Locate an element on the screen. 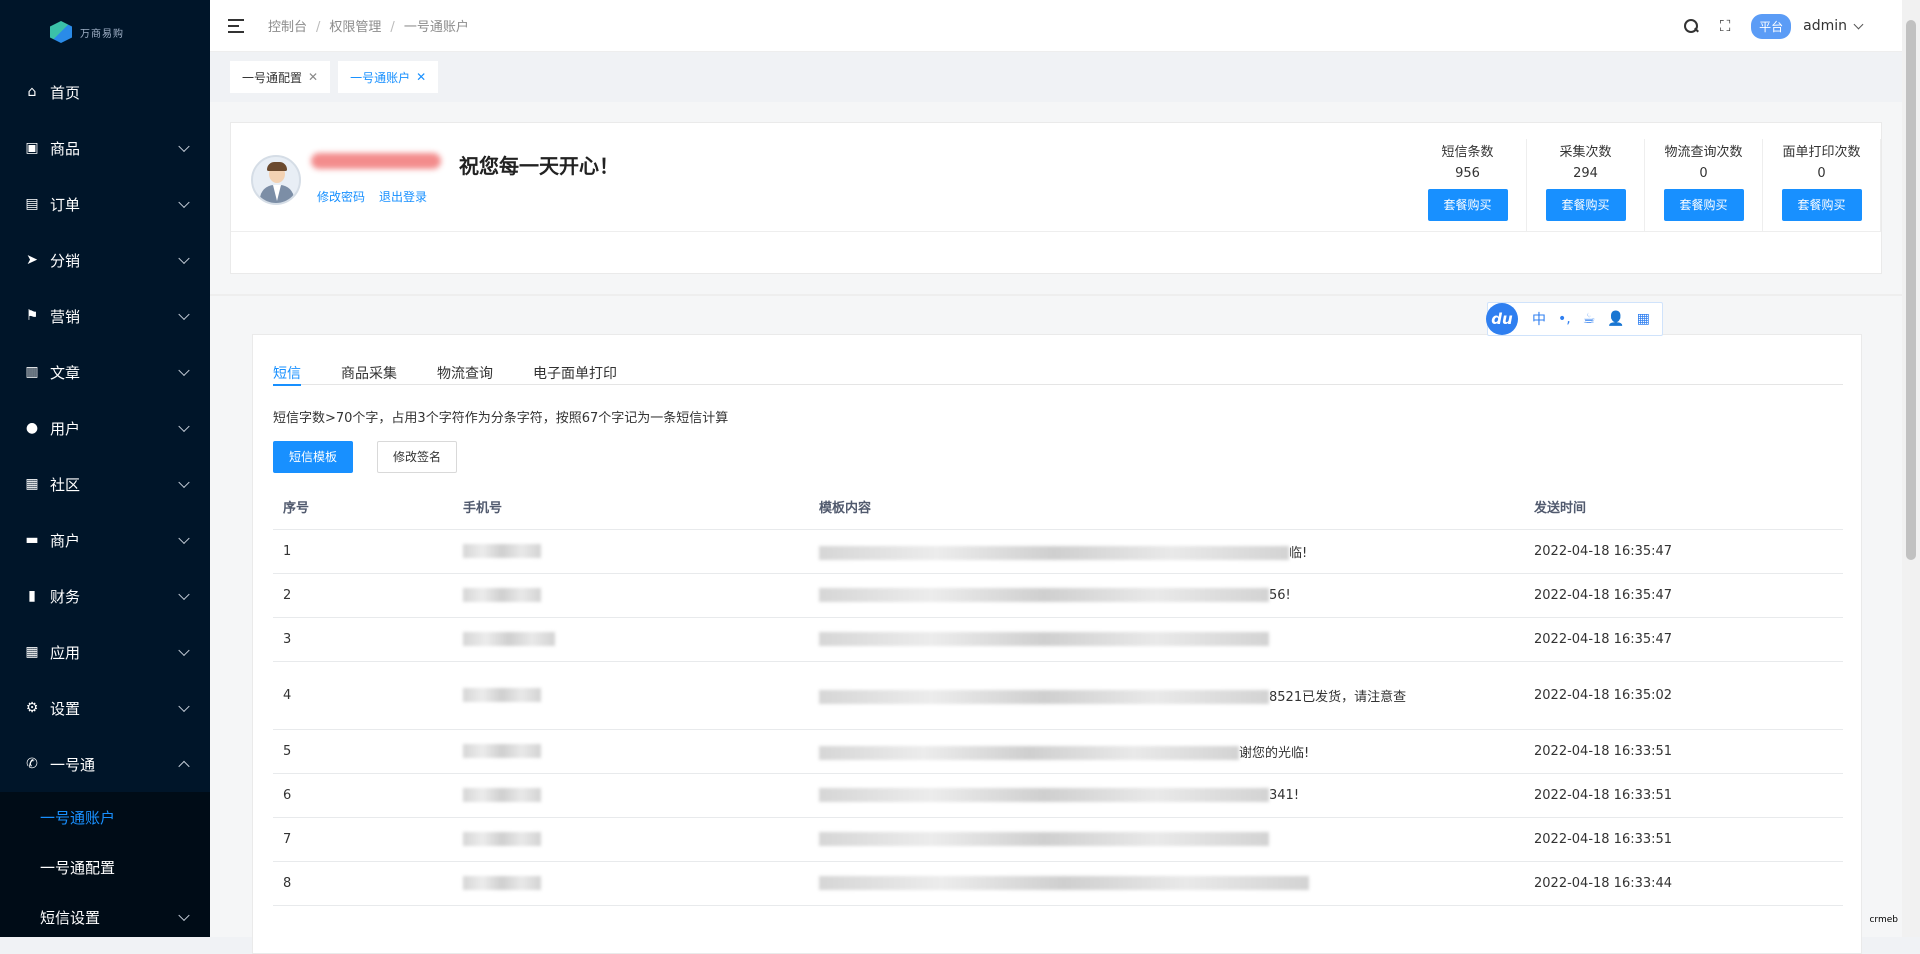  order-icon: ▤ is located at coordinates (32, 204).